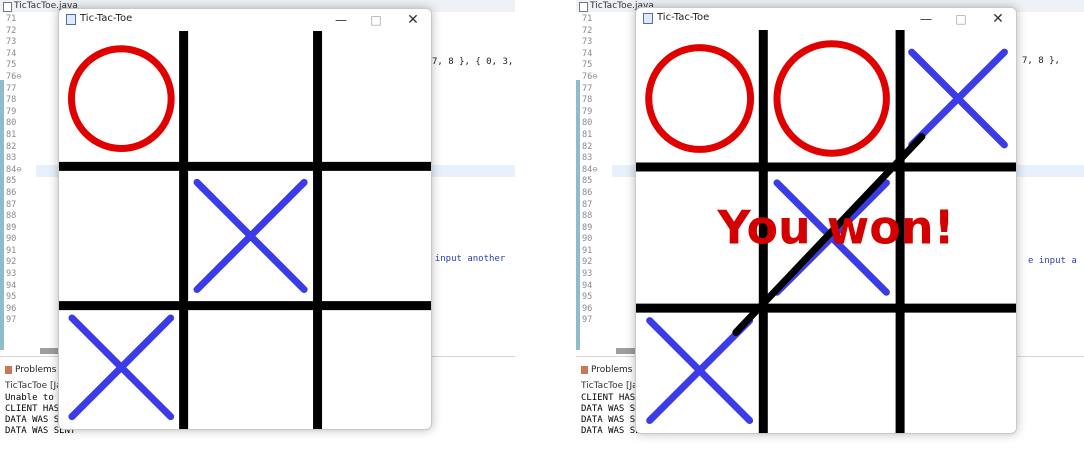 The width and height of the screenshot is (1084, 465). Describe the element at coordinates (1052, 261) in the screenshot. I see `code-fragment: e input a` at that location.